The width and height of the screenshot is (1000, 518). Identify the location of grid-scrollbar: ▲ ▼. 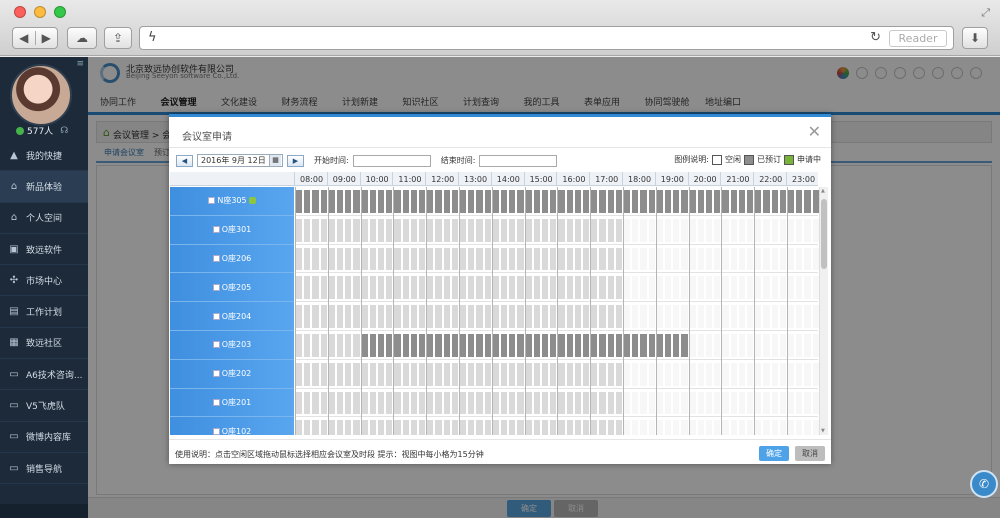
(823, 311).